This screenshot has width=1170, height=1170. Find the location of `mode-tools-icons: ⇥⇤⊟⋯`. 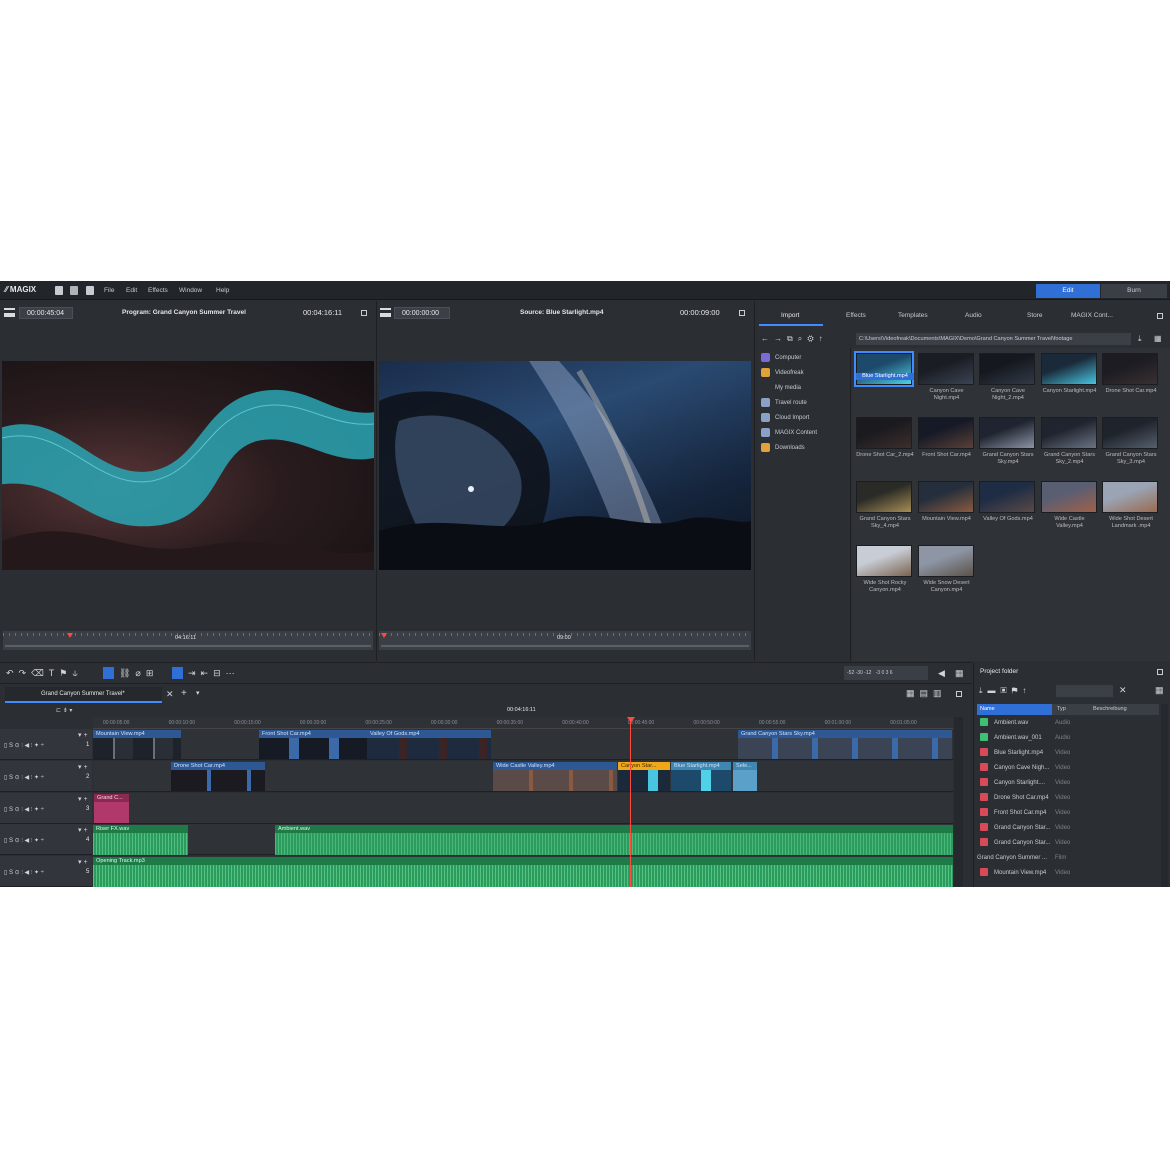

mode-tools-icons: ⇥⇤⊟⋯ is located at coordinates (214, 673).